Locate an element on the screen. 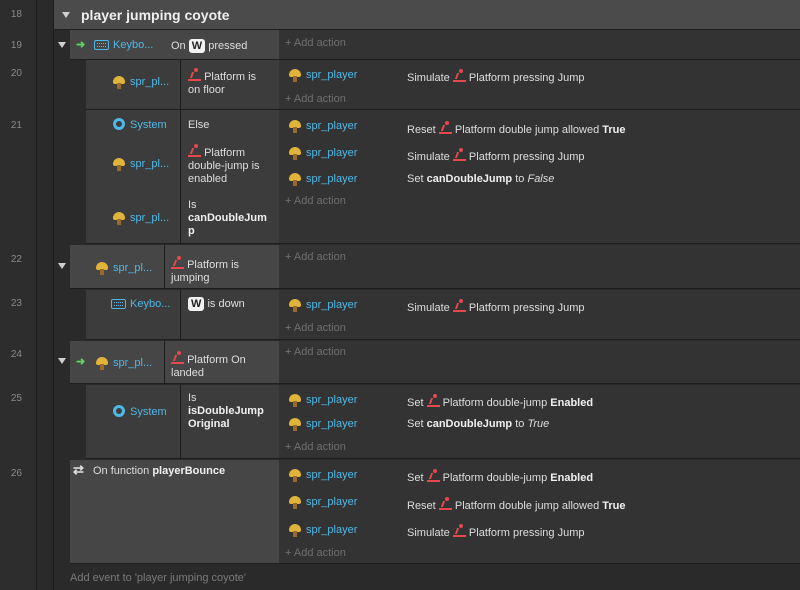 The image size is (800, 590). condition-text: Else is located at coordinates (198, 125).